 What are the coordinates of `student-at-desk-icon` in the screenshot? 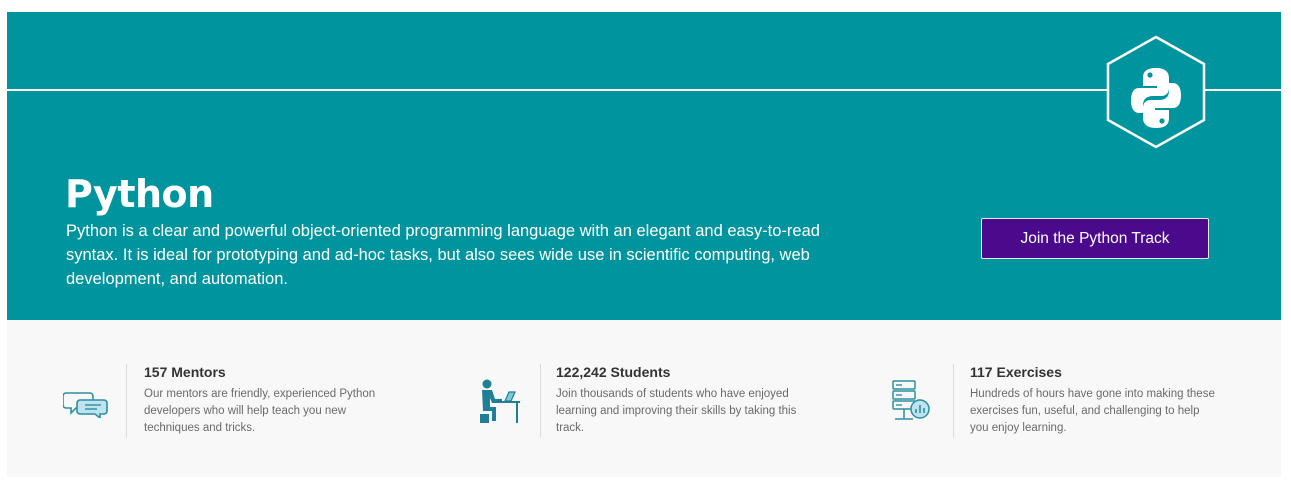 It's located at (499, 403).